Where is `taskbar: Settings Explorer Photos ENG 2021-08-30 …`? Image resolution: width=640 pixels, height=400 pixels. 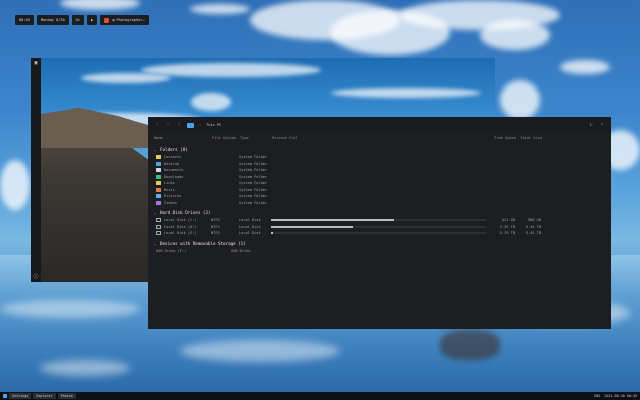
taskbar: Settings Explorer Photos ENG 2021-08-30 … is located at coordinates (320, 396).